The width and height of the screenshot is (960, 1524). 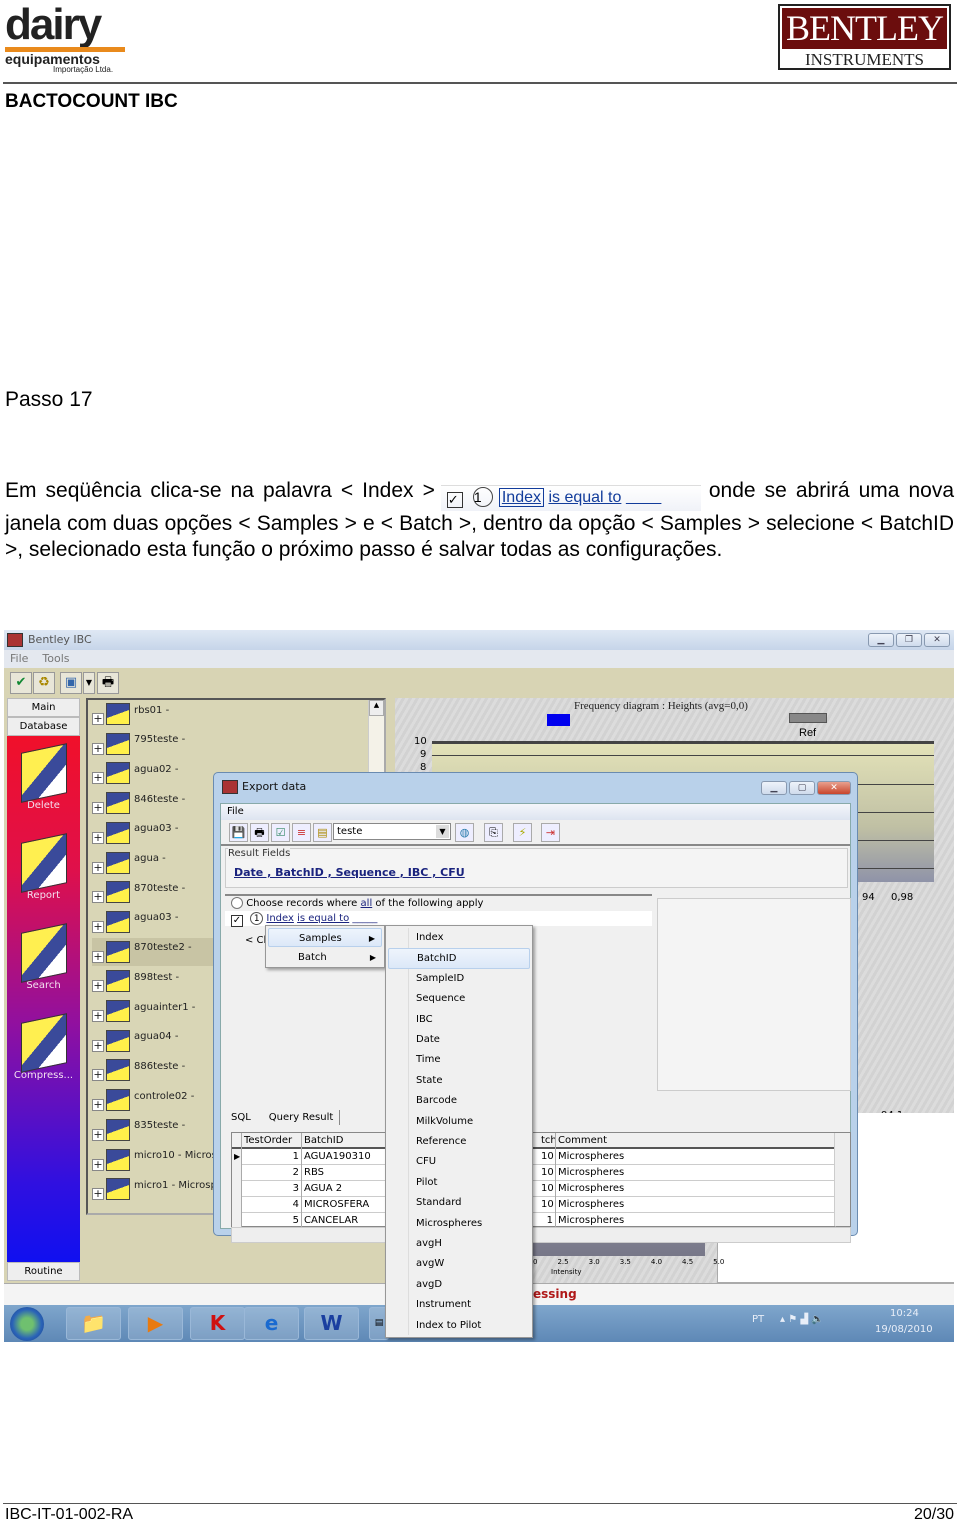 What do you see at coordinates (301, 832) in the screenshot?
I see `fields-icon: ≡` at bounding box center [301, 832].